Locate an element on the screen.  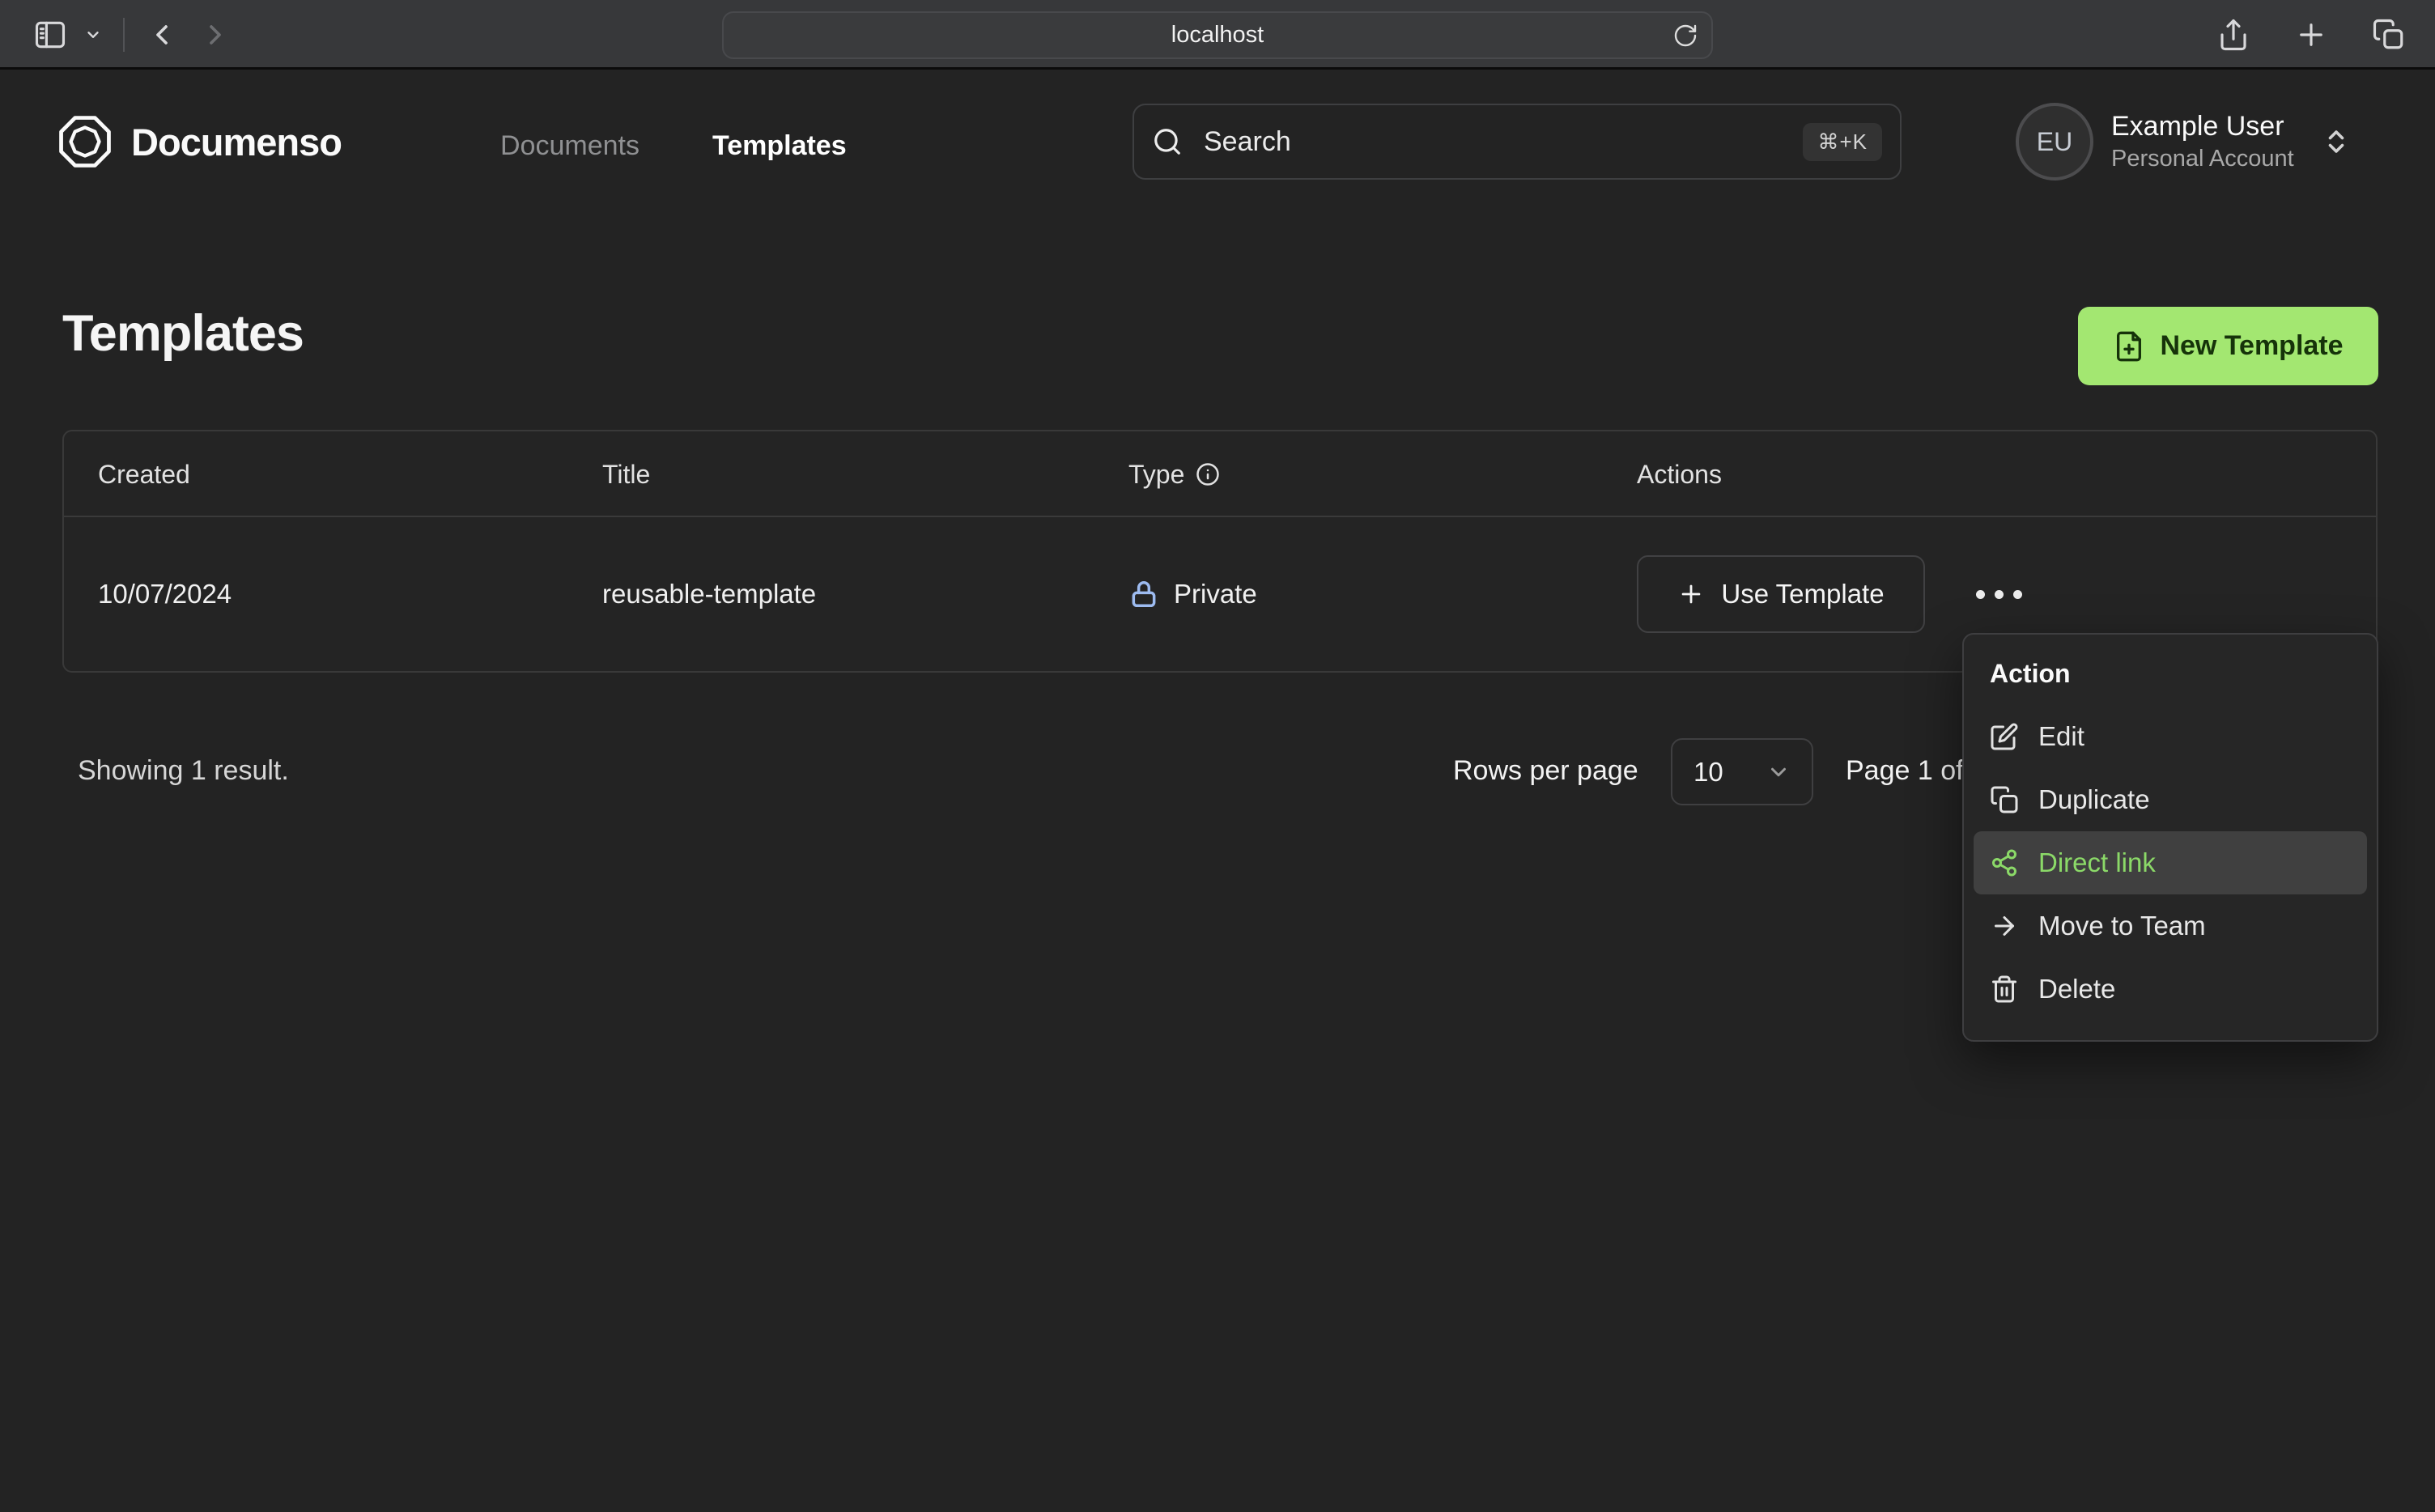
url-bar: localhost is located at coordinates (1217, 35).